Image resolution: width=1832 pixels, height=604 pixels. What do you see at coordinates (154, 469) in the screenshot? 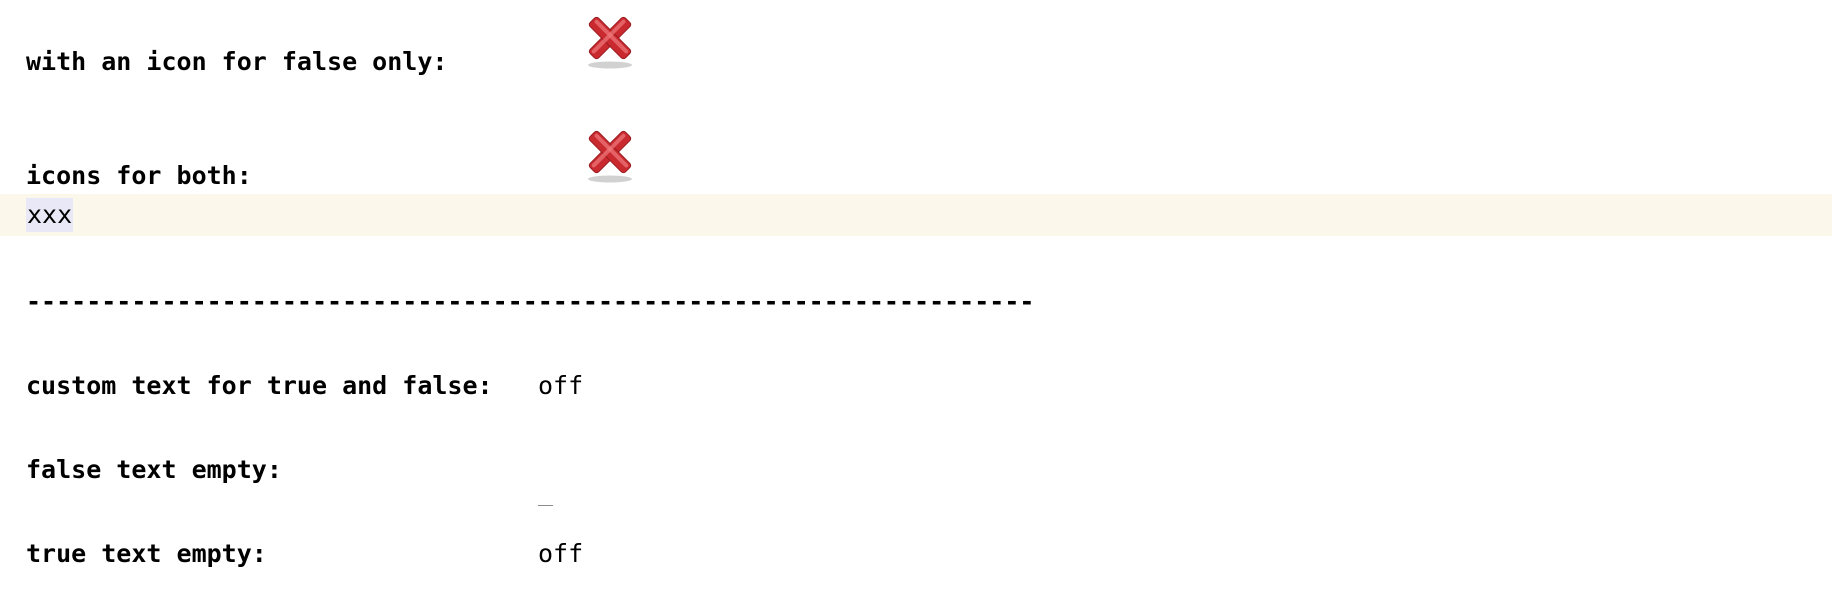
I see `label-false-text-empty: false text empty:` at bounding box center [154, 469].